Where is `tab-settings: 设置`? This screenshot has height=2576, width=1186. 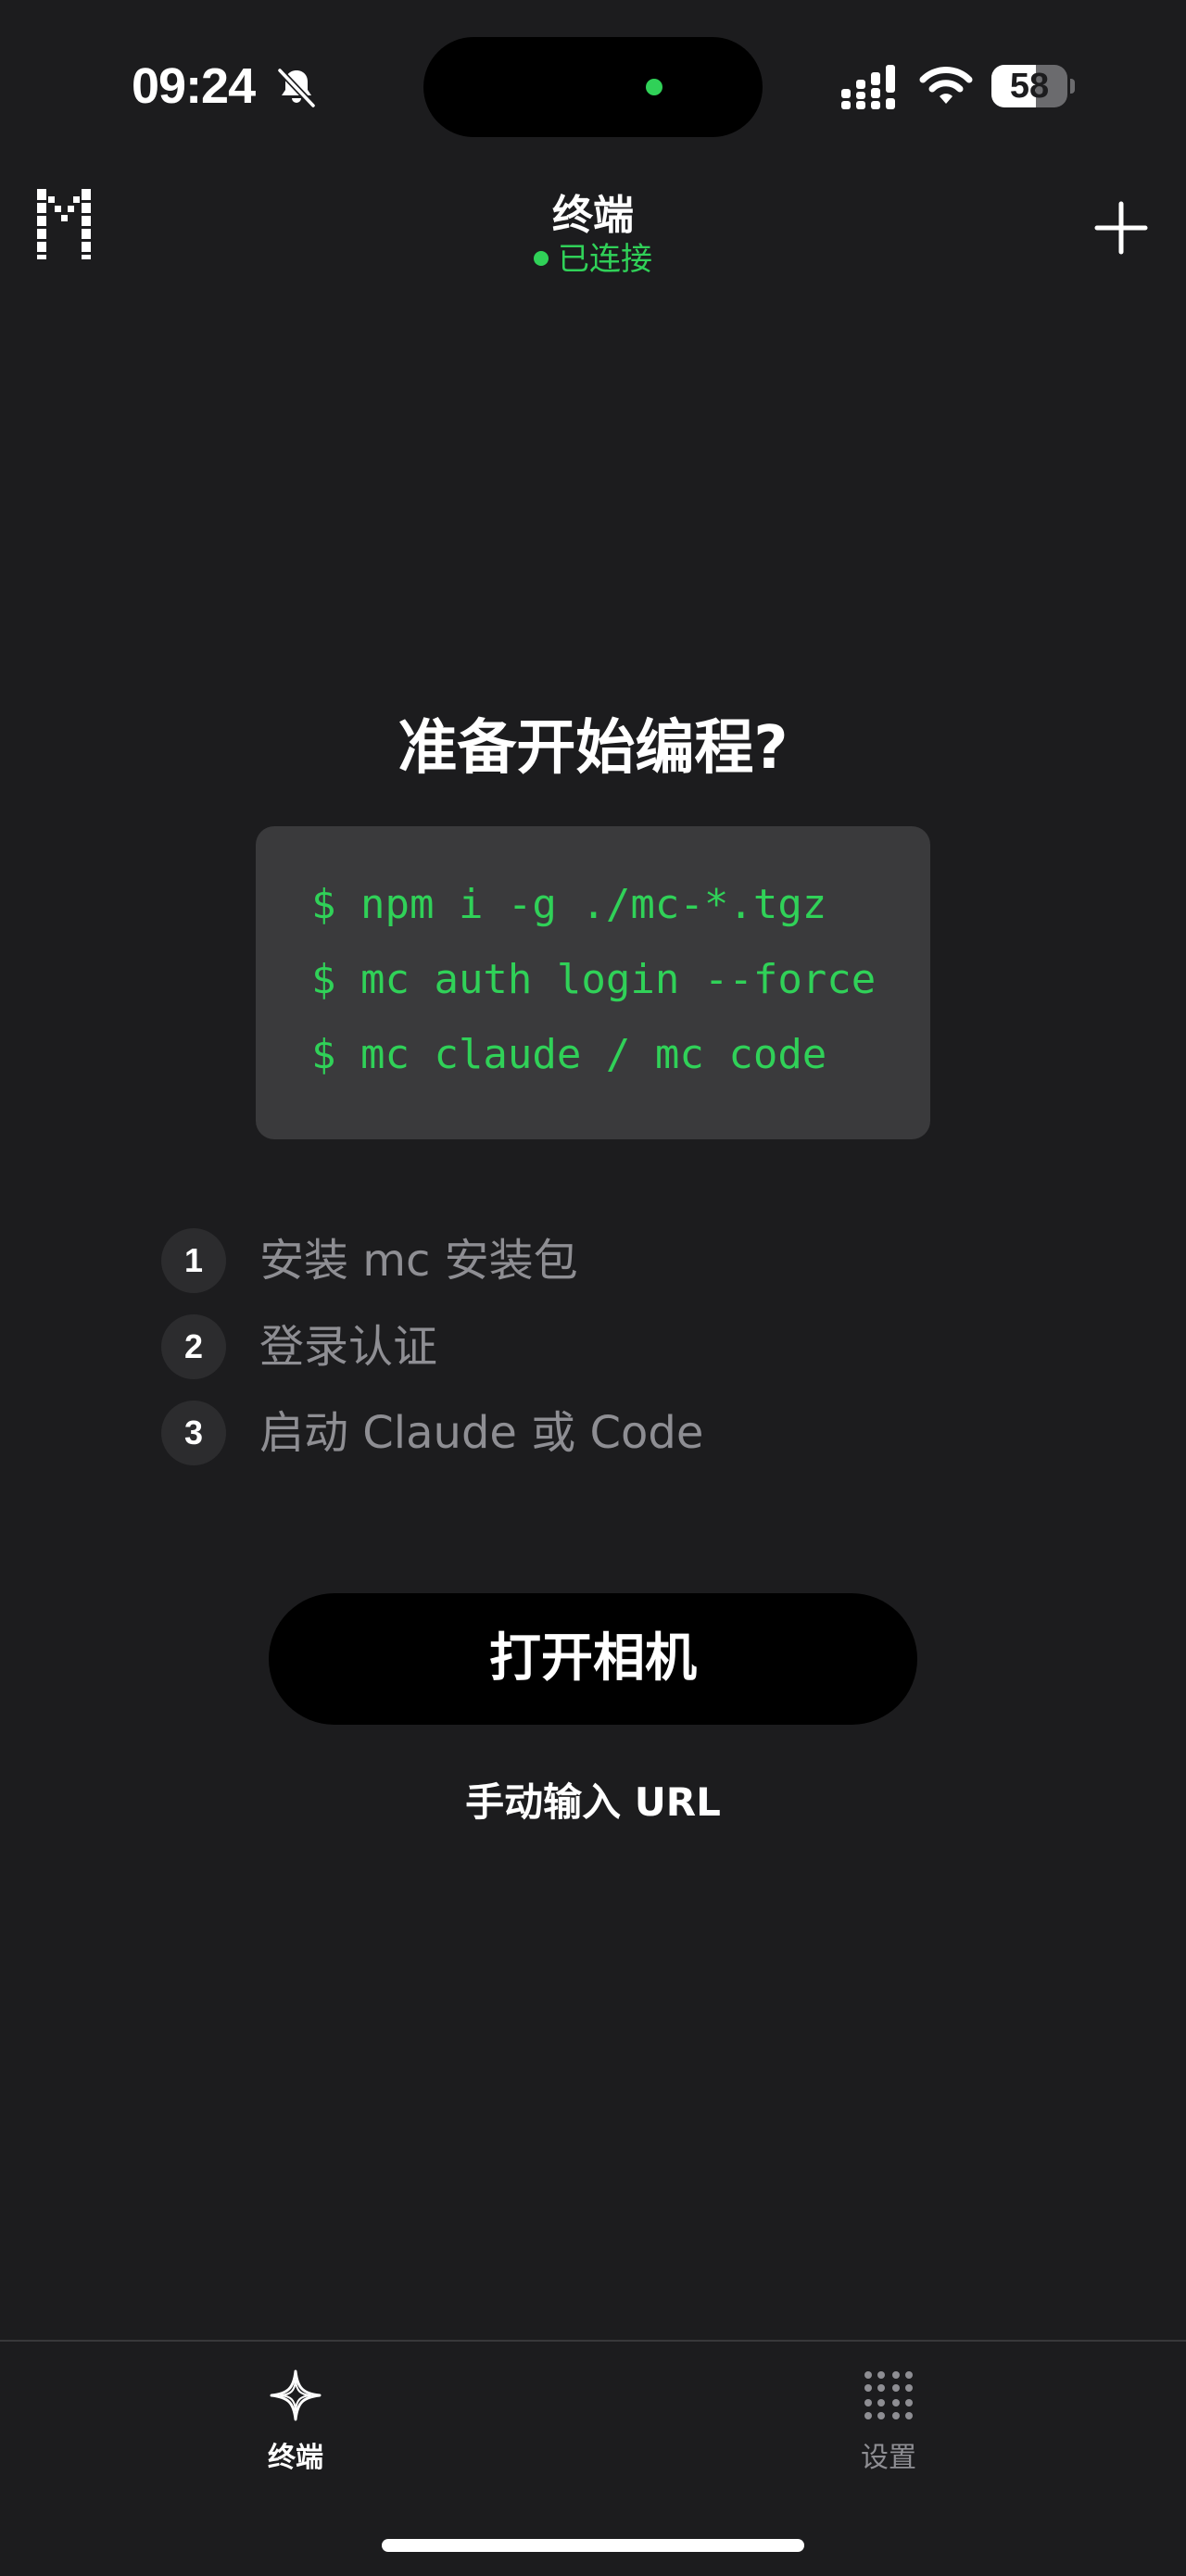
tab-settings: 设置 is located at coordinates (888, 2437).